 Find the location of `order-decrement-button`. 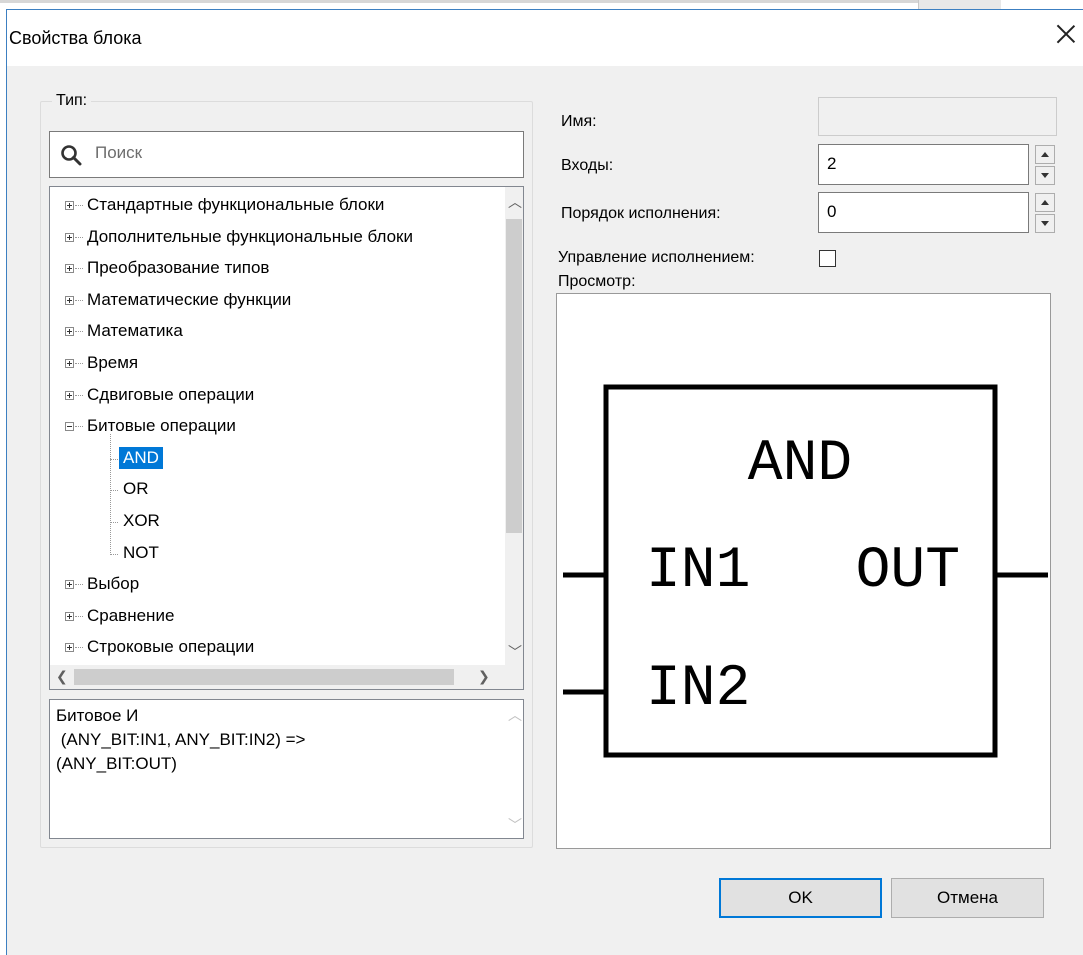

order-decrement-button is located at coordinates (1045, 223).